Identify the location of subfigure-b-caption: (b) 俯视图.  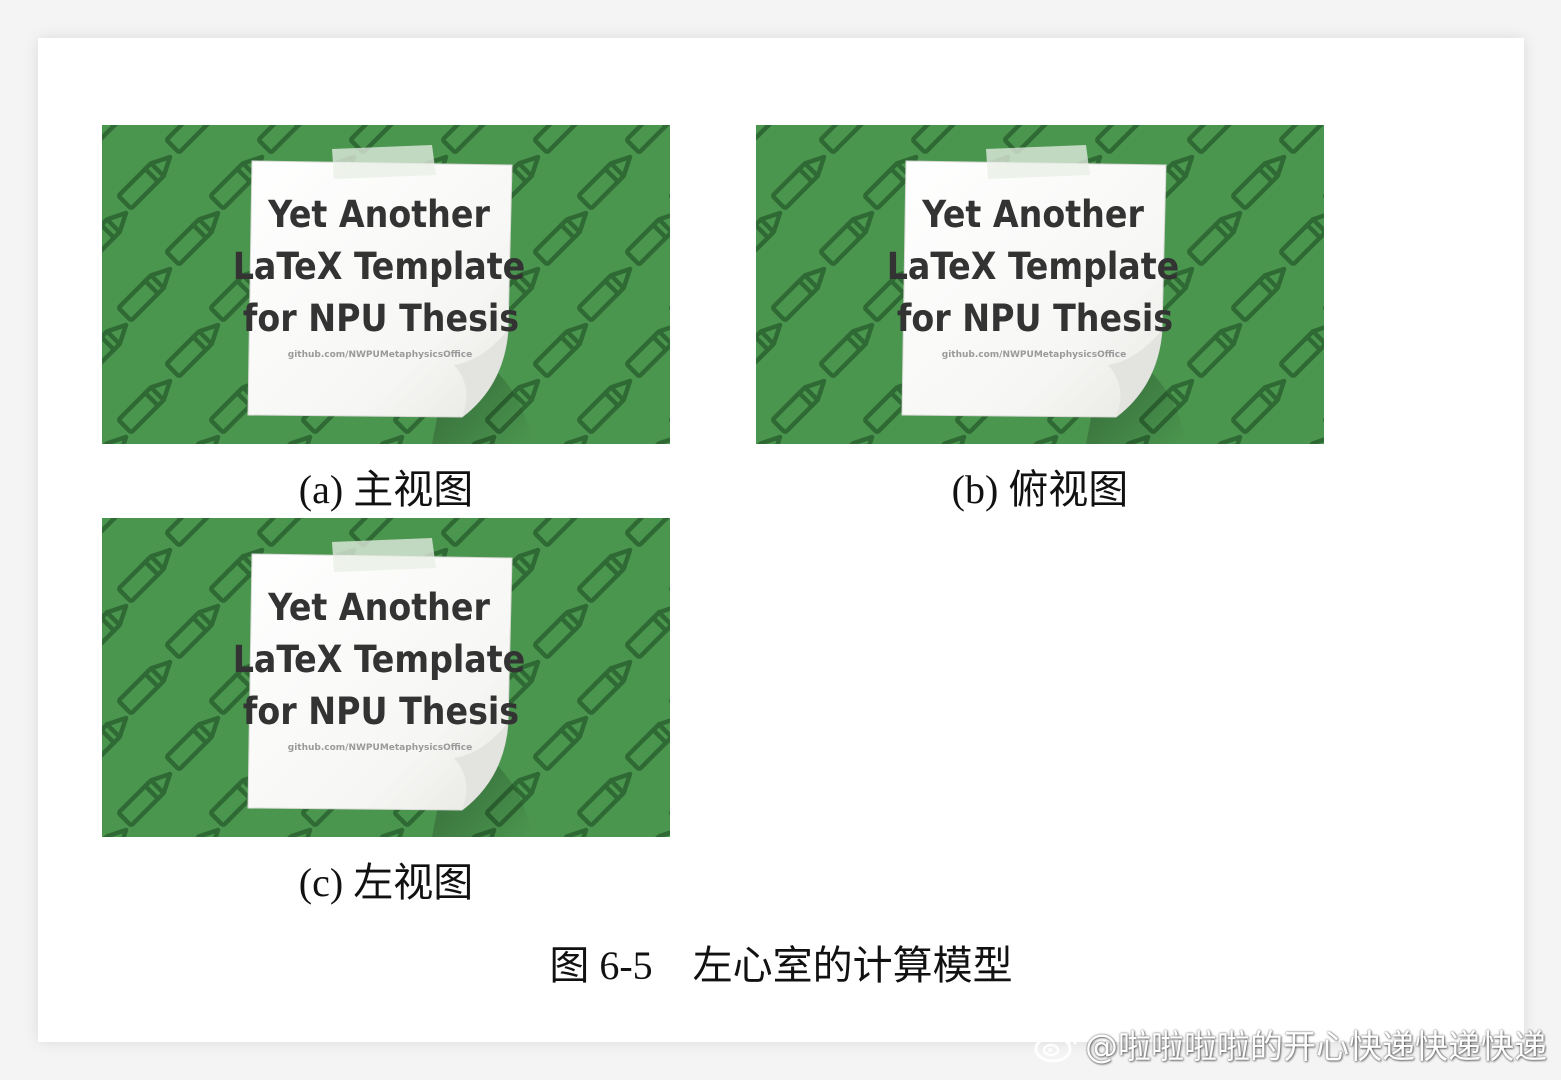
(1040, 489).